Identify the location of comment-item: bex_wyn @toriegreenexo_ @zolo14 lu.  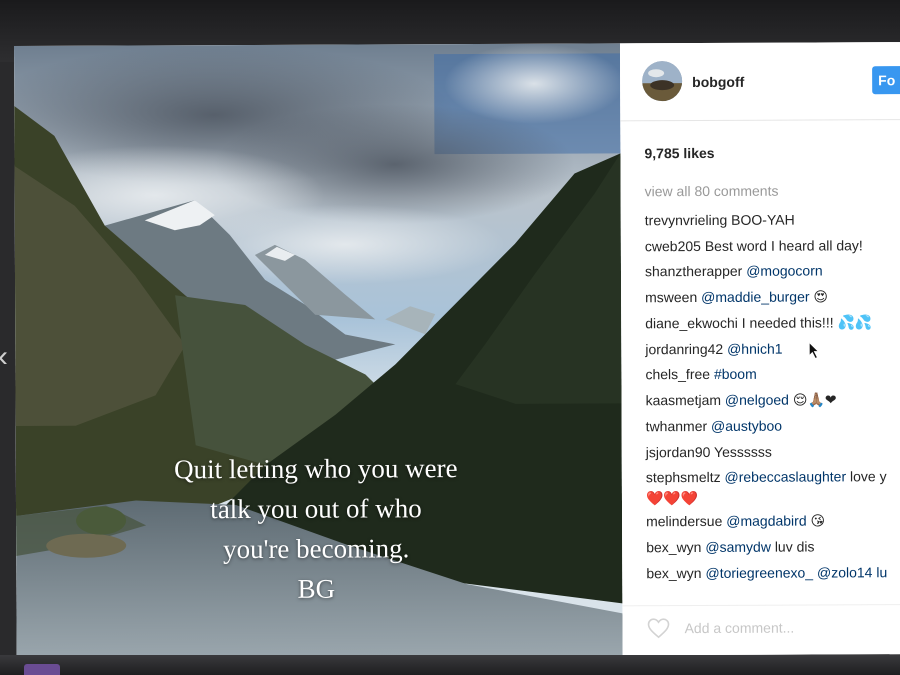
(773, 572).